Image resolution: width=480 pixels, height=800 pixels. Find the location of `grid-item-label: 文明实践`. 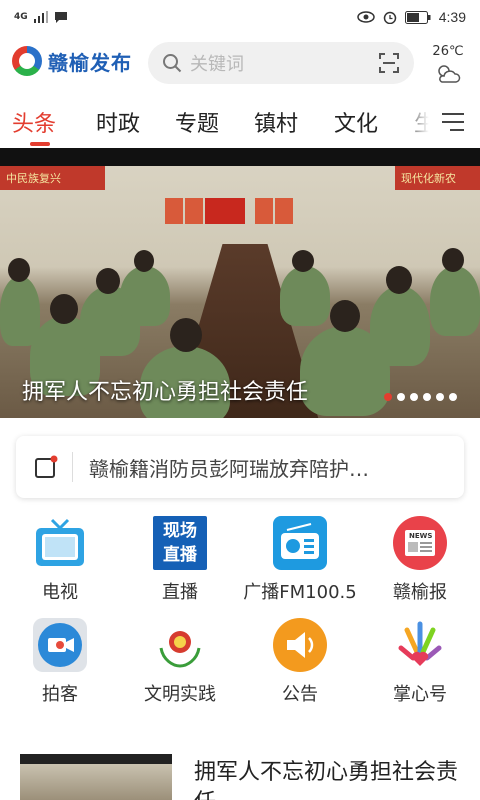

grid-item-label: 文明实践 is located at coordinates (180, 694).